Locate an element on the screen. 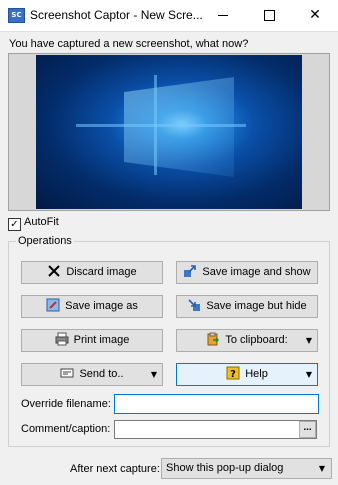 The image size is (338, 485). print-image-label: Print image is located at coordinates (101, 340).